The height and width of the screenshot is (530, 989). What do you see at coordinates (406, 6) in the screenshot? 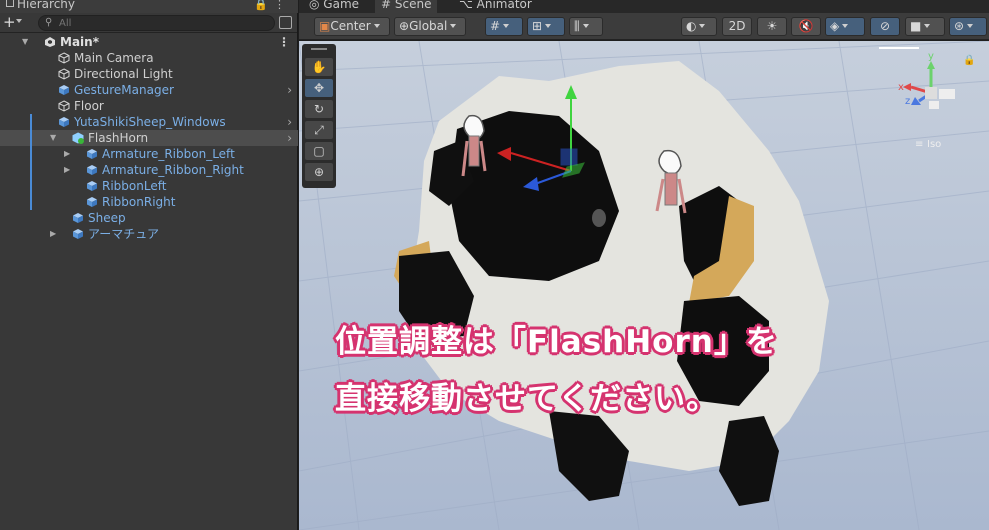
I see `tab-scene: # Scene` at bounding box center [406, 6].